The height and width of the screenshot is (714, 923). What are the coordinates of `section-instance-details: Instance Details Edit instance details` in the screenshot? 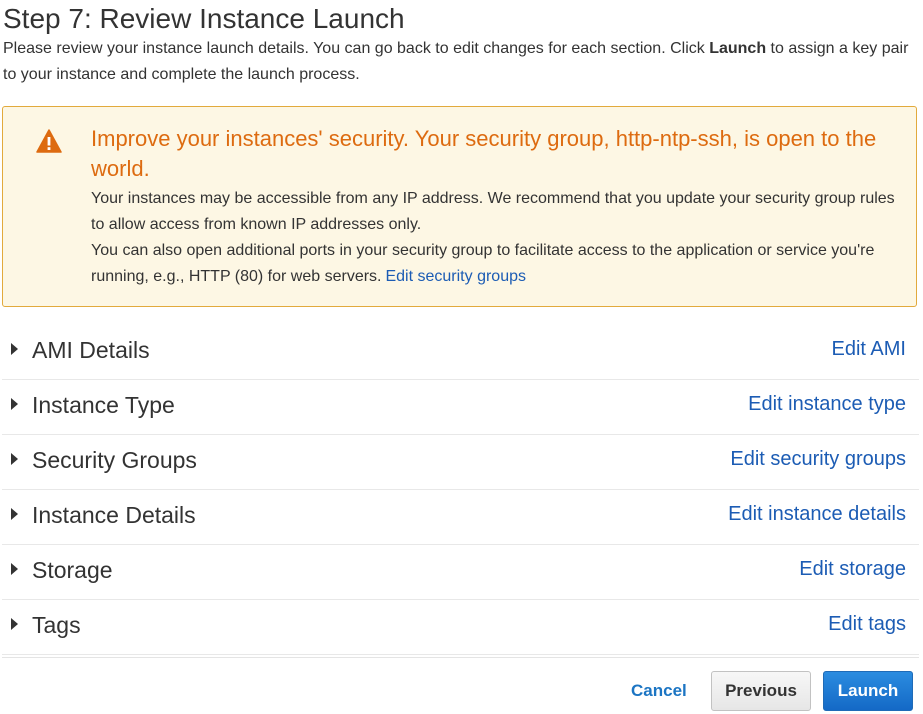 It's located at (460, 517).